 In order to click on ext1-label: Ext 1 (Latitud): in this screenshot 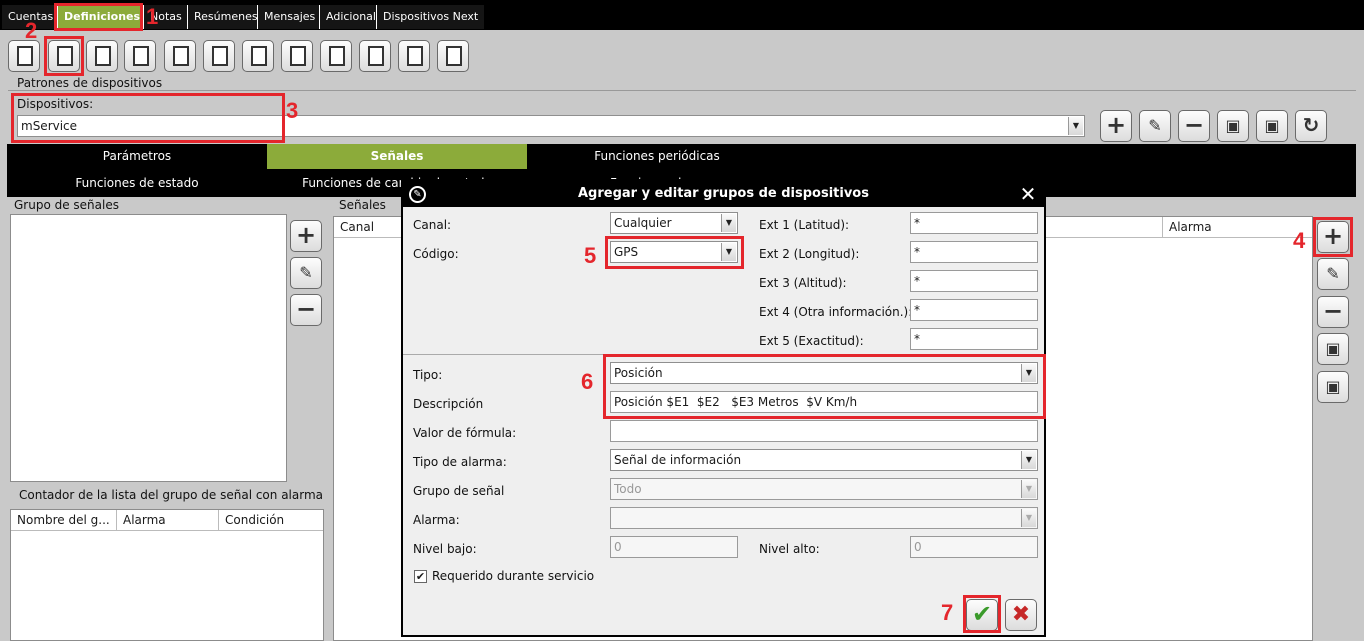, I will do `click(804, 225)`.